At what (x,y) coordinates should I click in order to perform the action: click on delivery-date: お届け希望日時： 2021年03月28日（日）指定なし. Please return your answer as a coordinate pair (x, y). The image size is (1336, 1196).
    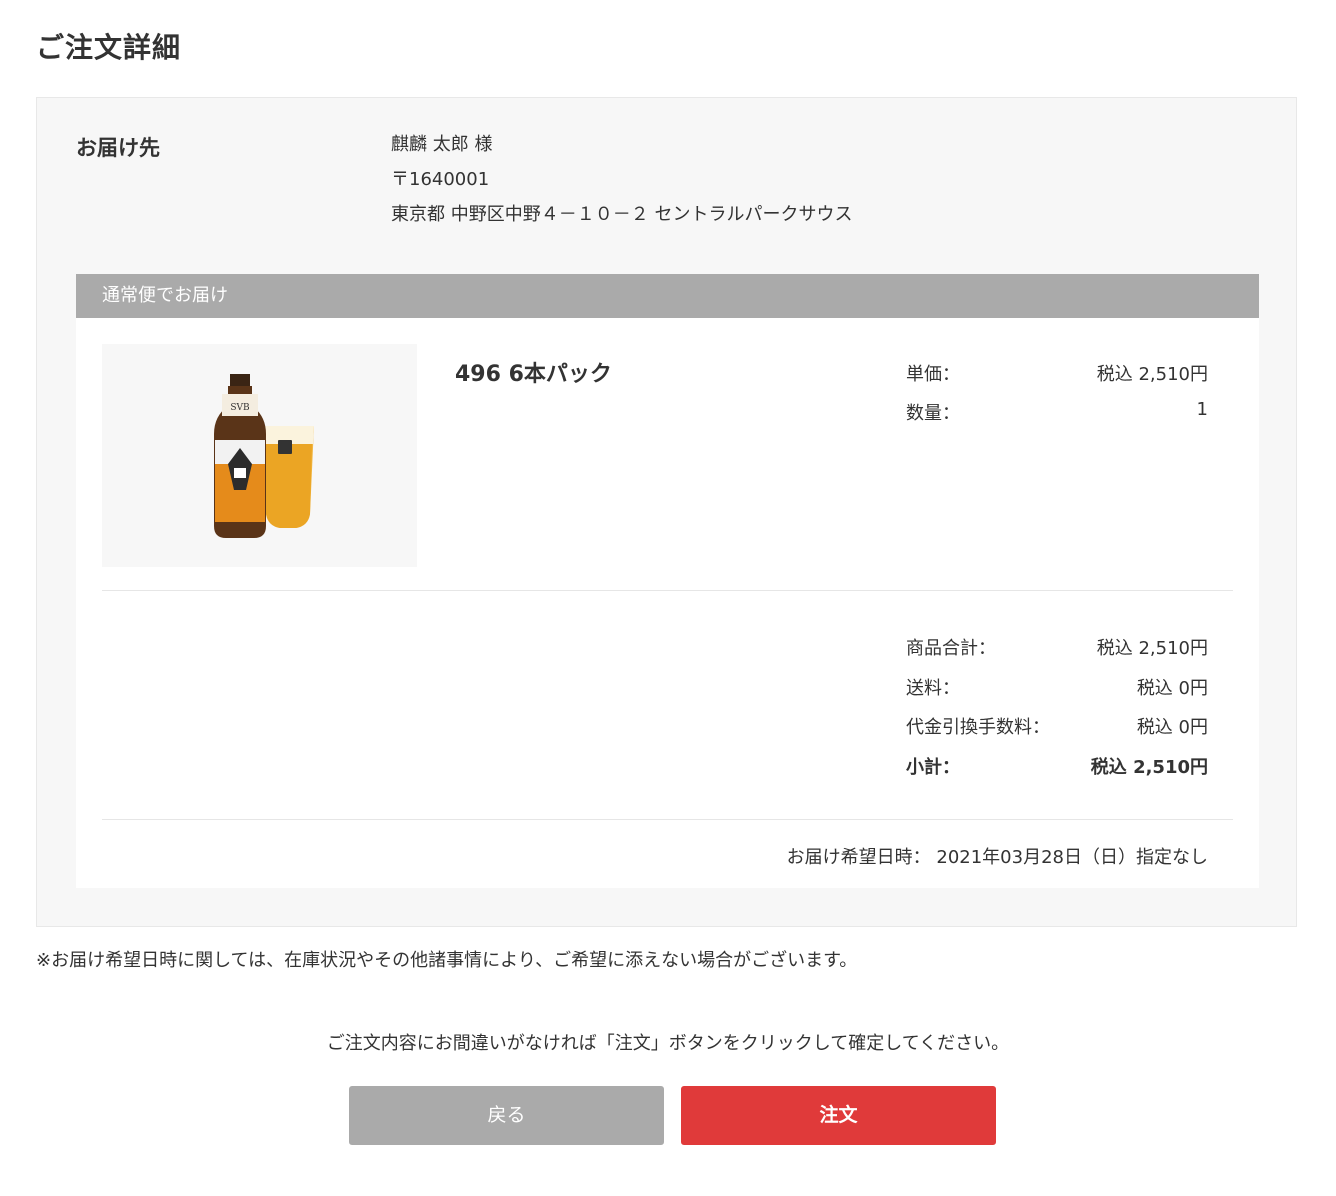
    Looking at the image, I should click on (997, 857).